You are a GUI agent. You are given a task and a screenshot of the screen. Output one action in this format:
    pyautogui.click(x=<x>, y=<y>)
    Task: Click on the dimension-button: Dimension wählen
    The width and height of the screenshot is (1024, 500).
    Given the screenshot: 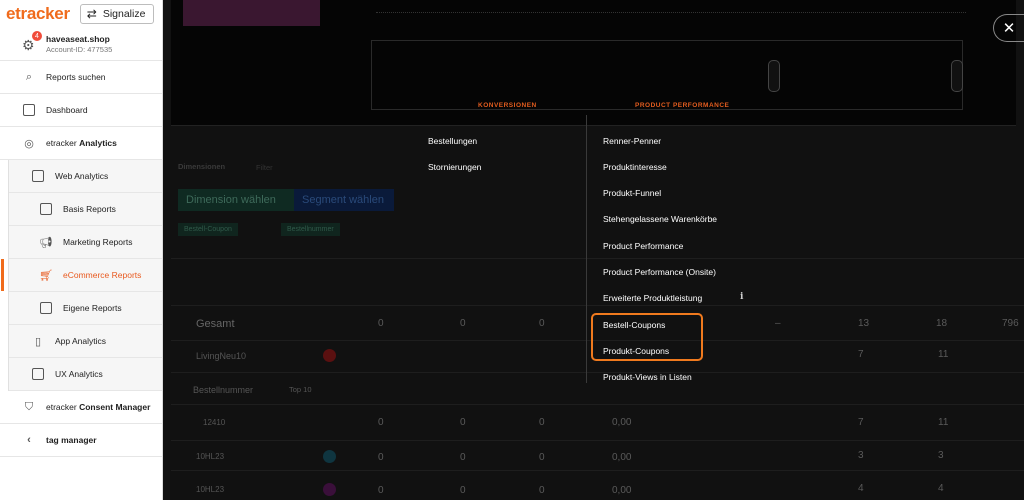 What is the action you would take?
    pyautogui.click(x=241, y=200)
    